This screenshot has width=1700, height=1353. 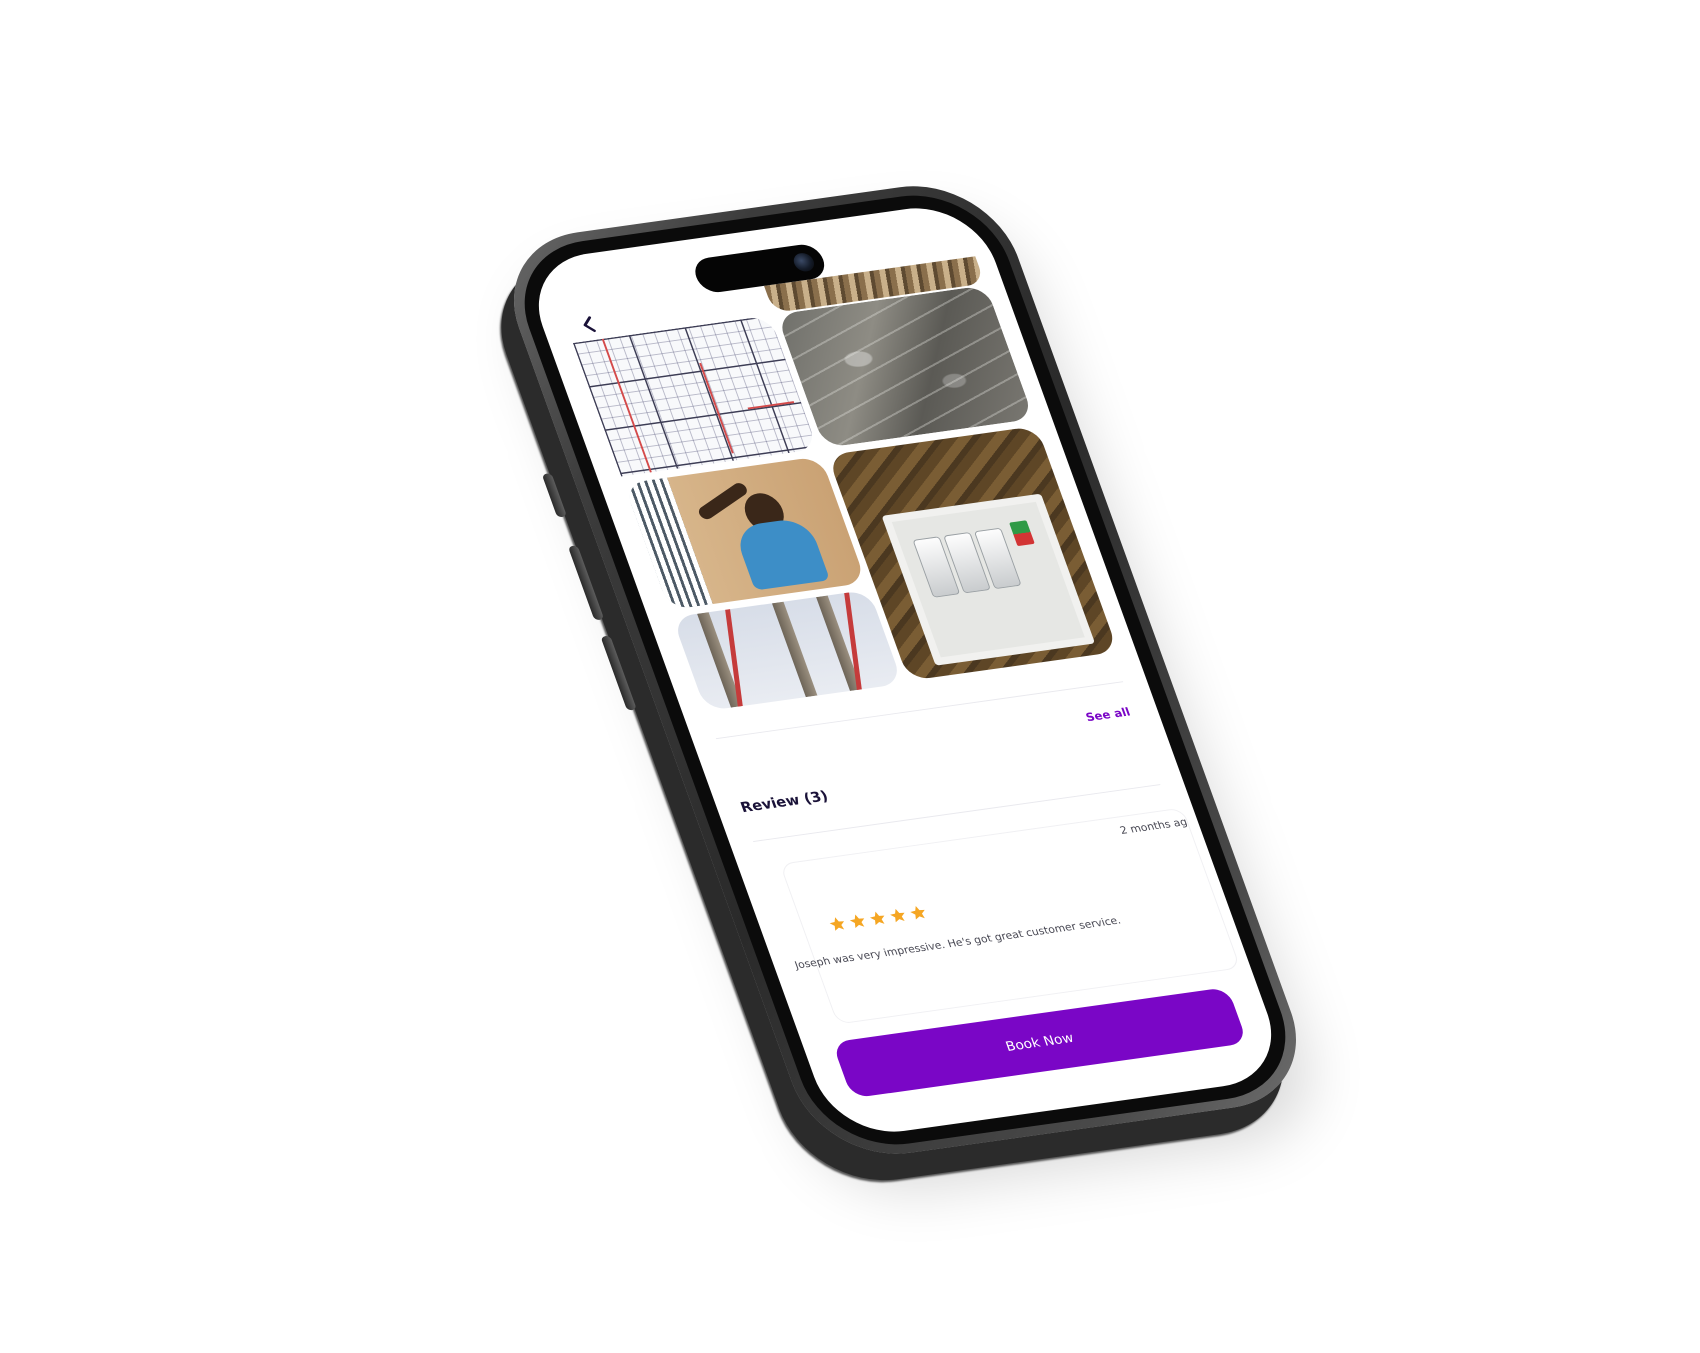 What do you see at coordinates (1153, 826) in the screenshot?
I see `review-timestamp: 2 months ag` at bounding box center [1153, 826].